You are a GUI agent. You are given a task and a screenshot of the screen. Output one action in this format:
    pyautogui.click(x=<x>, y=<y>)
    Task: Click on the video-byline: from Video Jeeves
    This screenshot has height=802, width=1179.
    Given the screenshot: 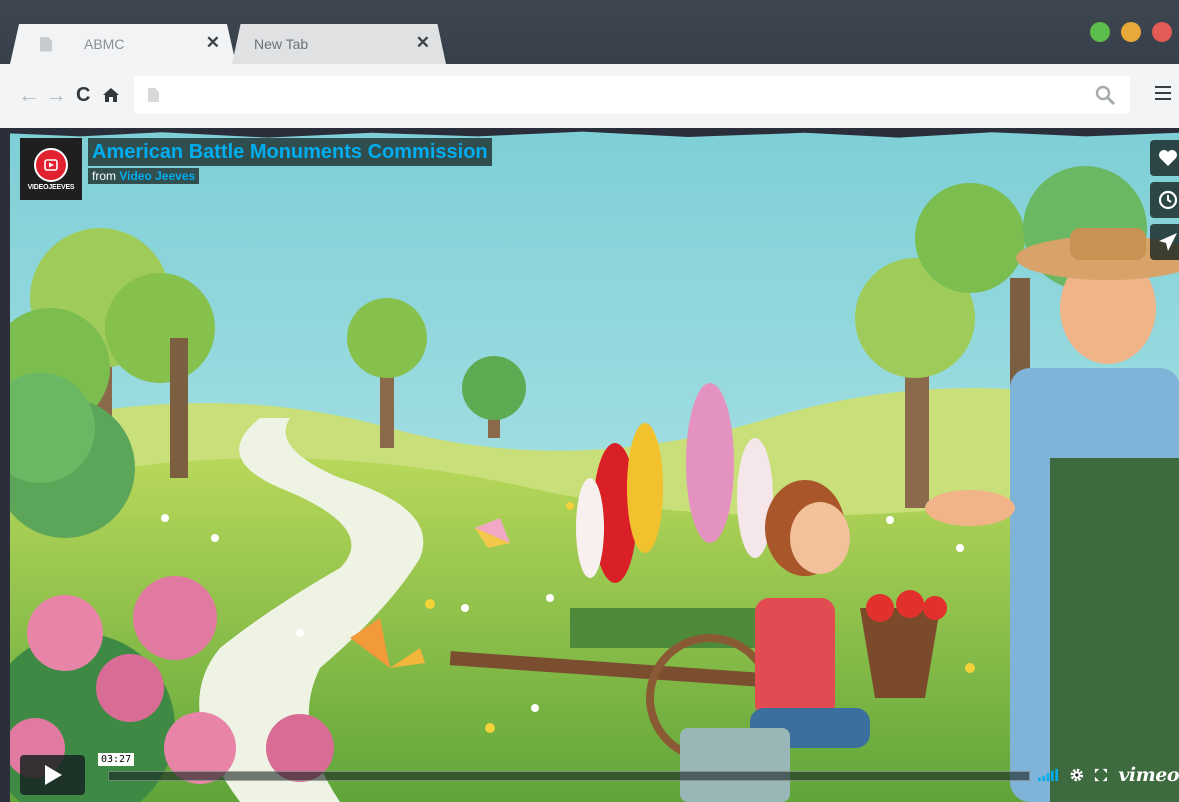 What is the action you would take?
    pyautogui.click(x=144, y=176)
    